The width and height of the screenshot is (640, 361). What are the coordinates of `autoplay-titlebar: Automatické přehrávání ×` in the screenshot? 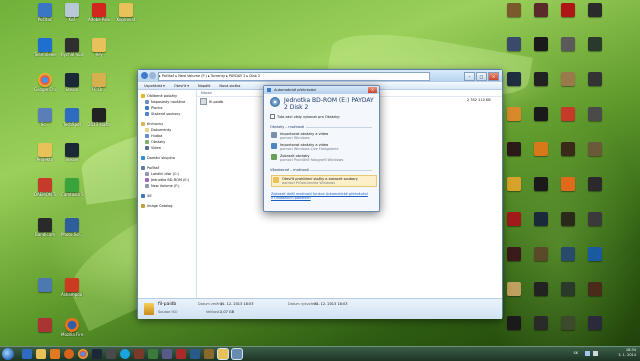 It's located at (321, 90).